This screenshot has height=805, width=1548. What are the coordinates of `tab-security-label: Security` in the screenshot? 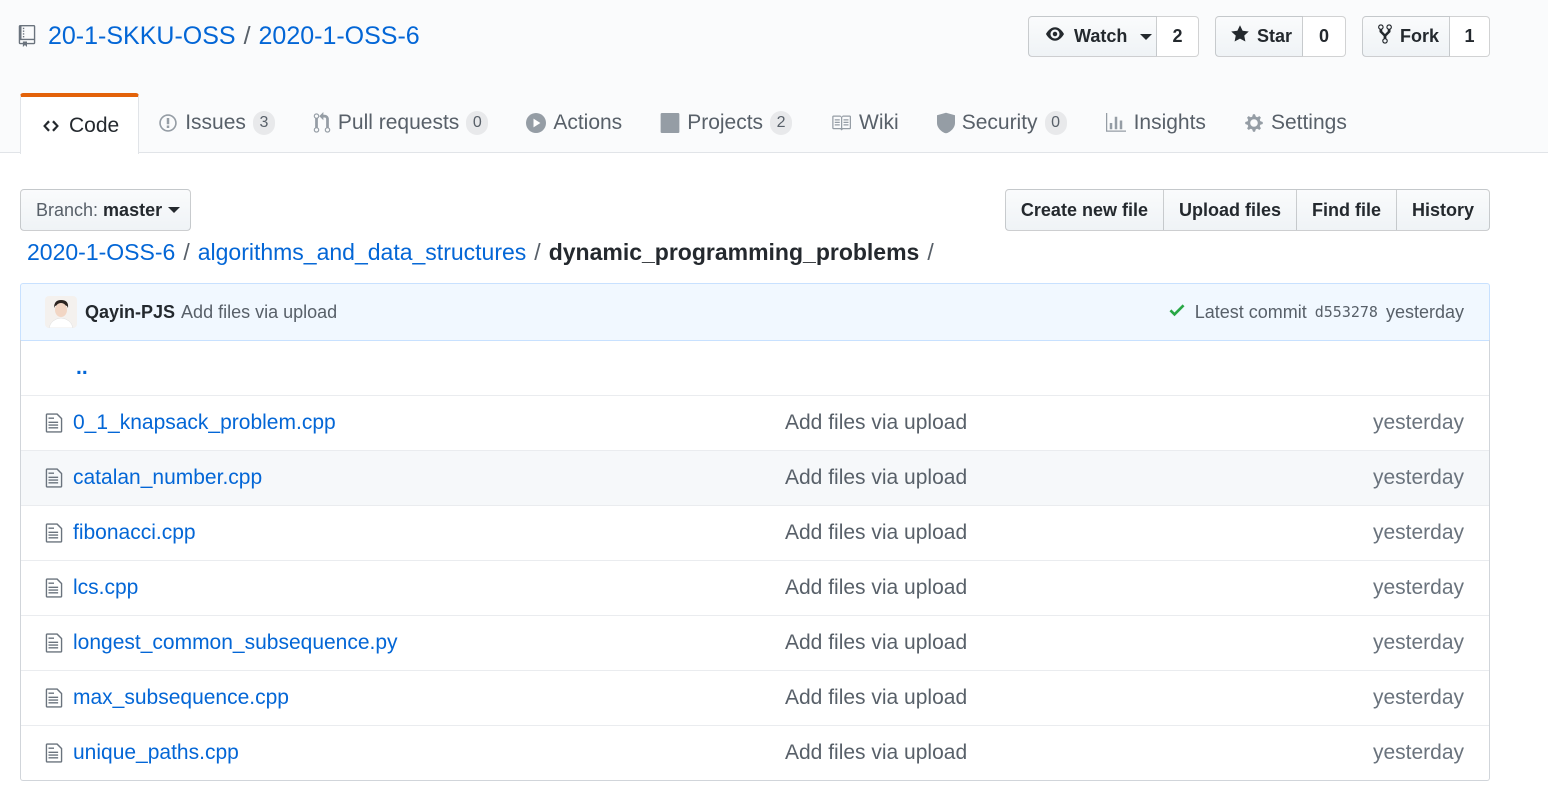 It's located at (999, 122).